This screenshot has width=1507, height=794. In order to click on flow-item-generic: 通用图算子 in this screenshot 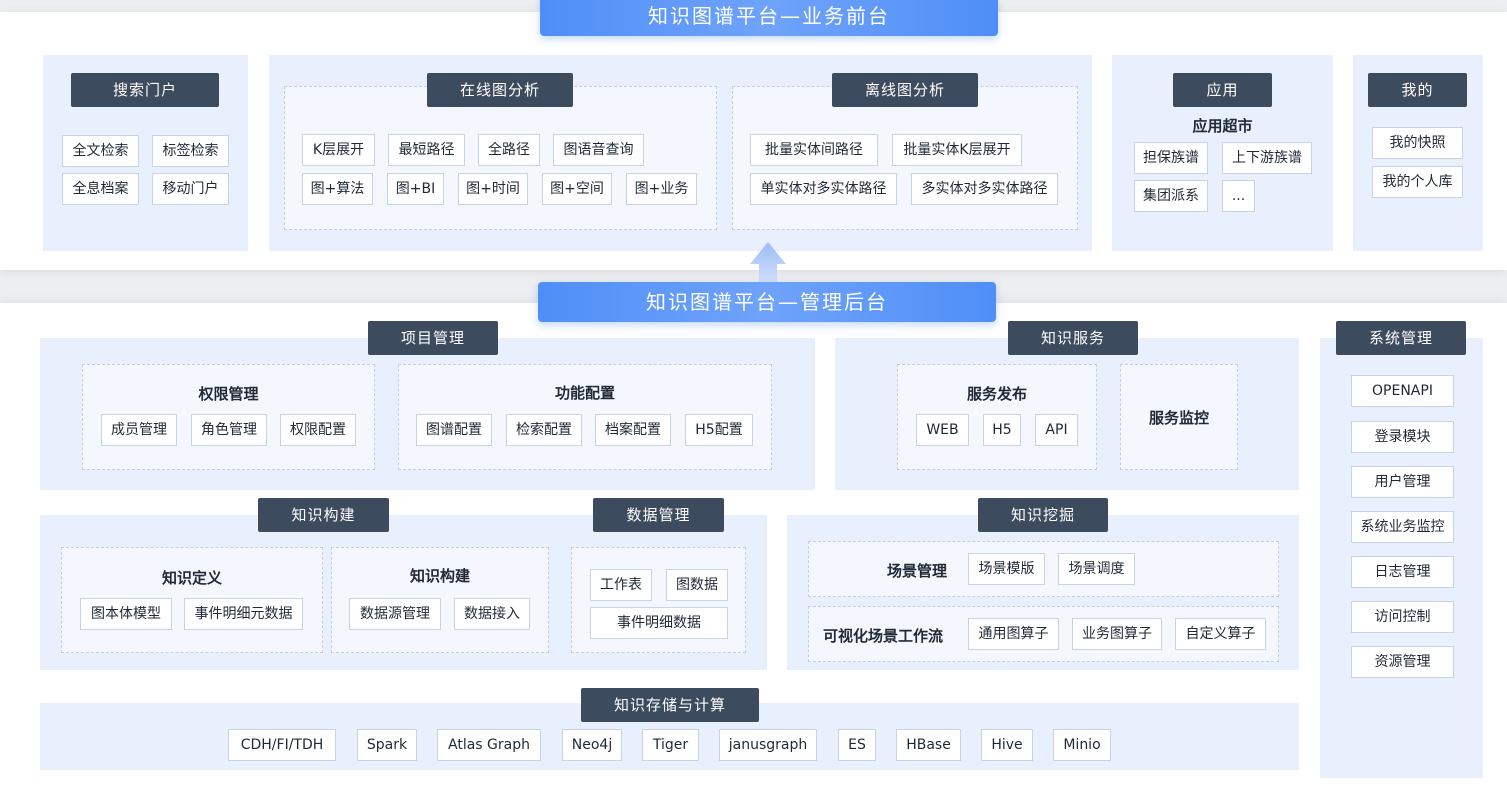, I will do `click(1013, 634)`.